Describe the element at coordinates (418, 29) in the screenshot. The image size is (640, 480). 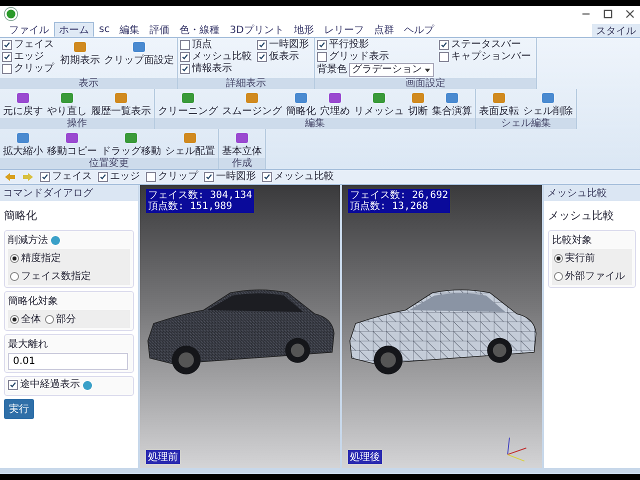
I see `ribbon-tab: ヘルプ` at that location.